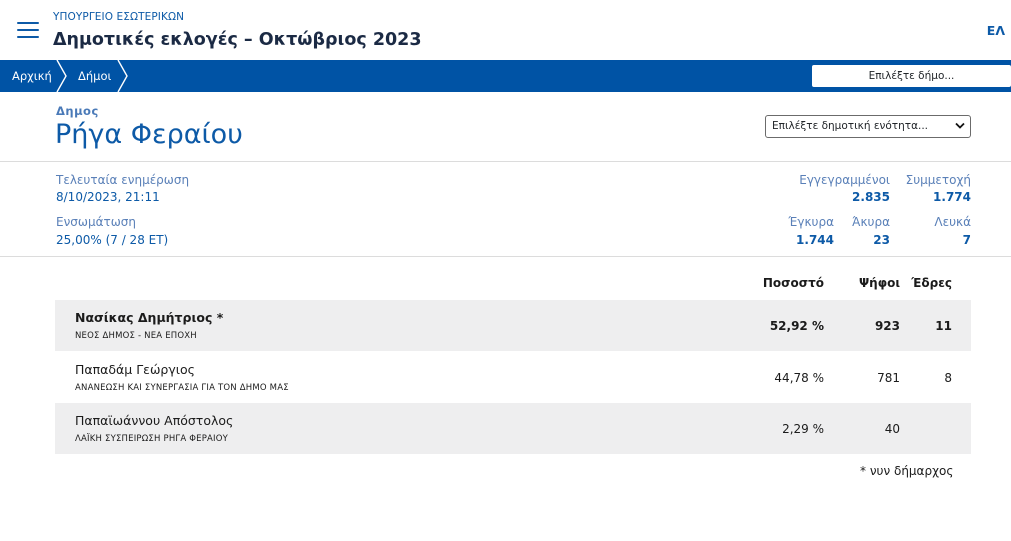 Image resolution: width=1011 pixels, height=541 pixels. What do you see at coordinates (938, 180) in the screenshot?
I see `turnout-label: Συμμετοχή` at bounding box center [938, 180].